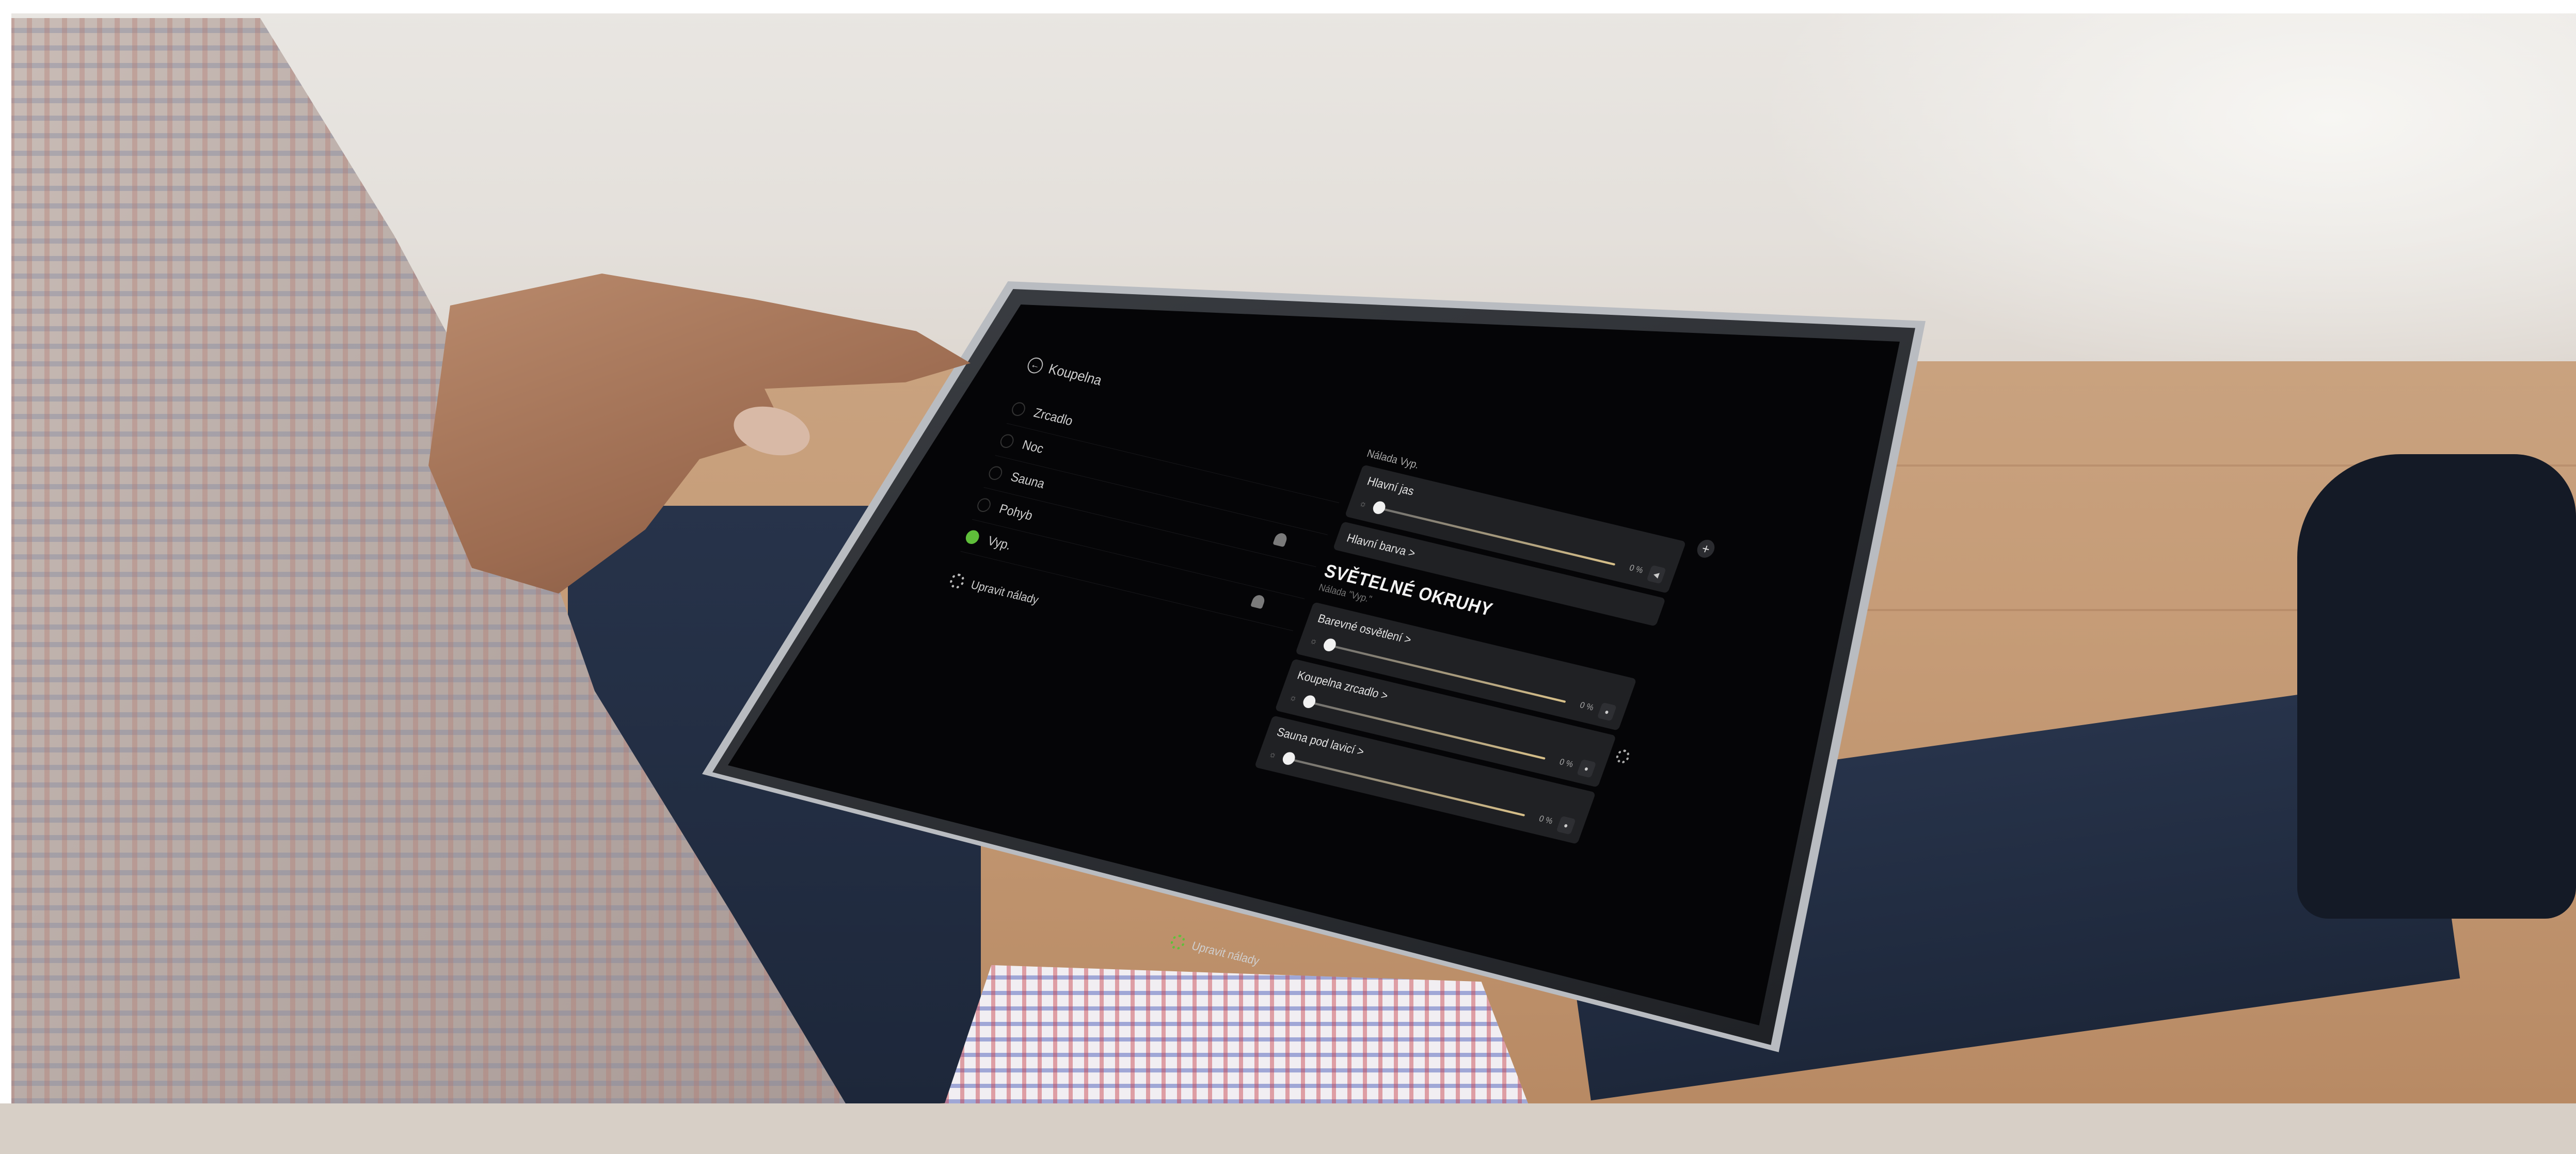 The image size is (2576, 1154). What do you see at coordinates (2436, 686) in the screenshot?
I see `foot` at bounding box center [2436, 686].